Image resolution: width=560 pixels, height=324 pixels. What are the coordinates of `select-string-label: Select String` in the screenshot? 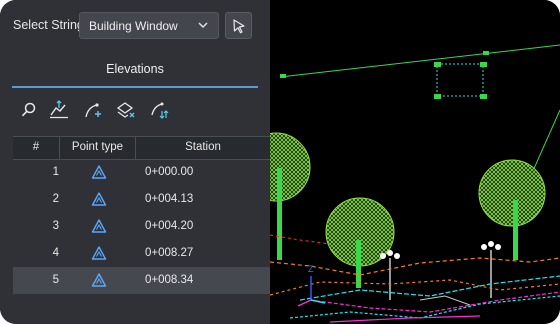 It's located at (48, 25).